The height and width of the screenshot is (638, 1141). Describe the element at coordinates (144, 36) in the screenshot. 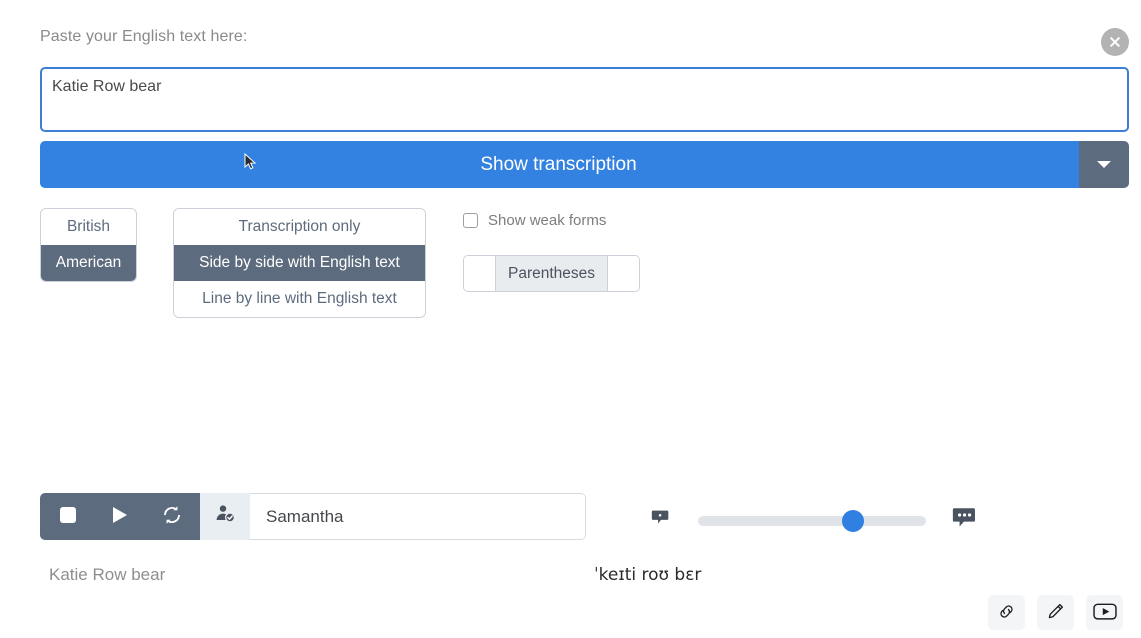

I see `page-title: Paste your English text here:` at that location.